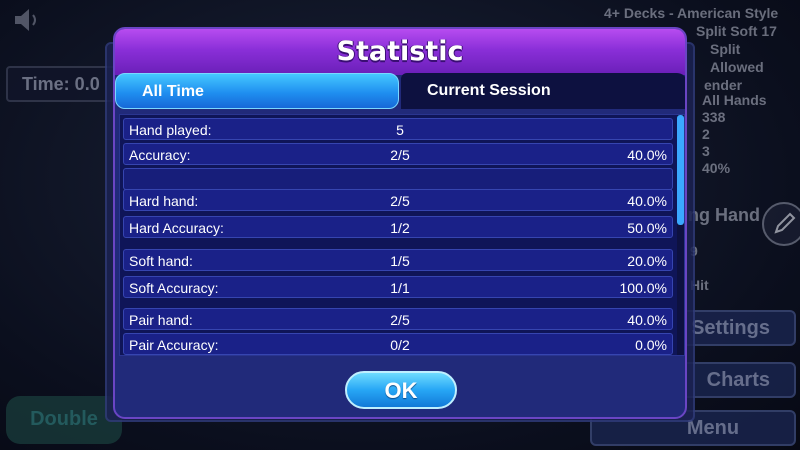  What do you see at coordinates (160, 155) in the screenshot?
I see `row-label: Accuracy:` at bounding box center [160, 155].